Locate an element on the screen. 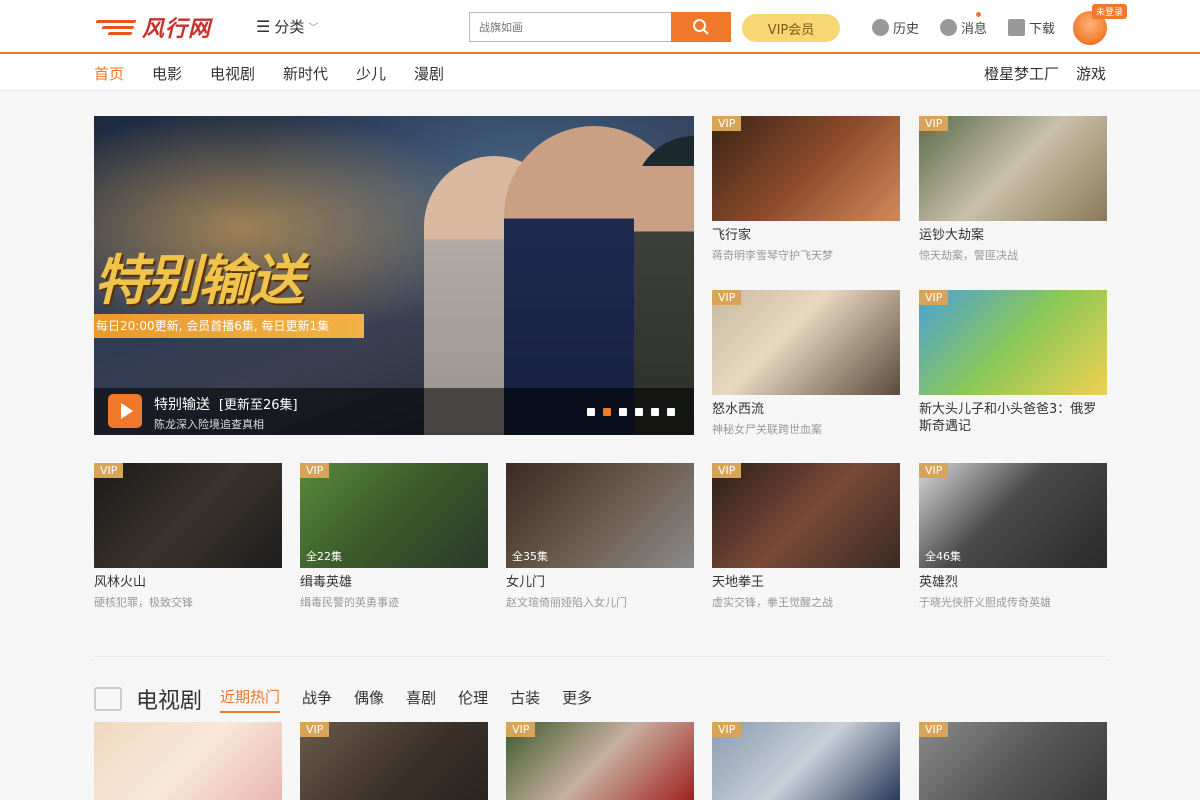 The width and height of the screenshot is (1200, 800). video-subtitle: 神秘女尸关联跨世血案 is located at coordinates (767, 429).